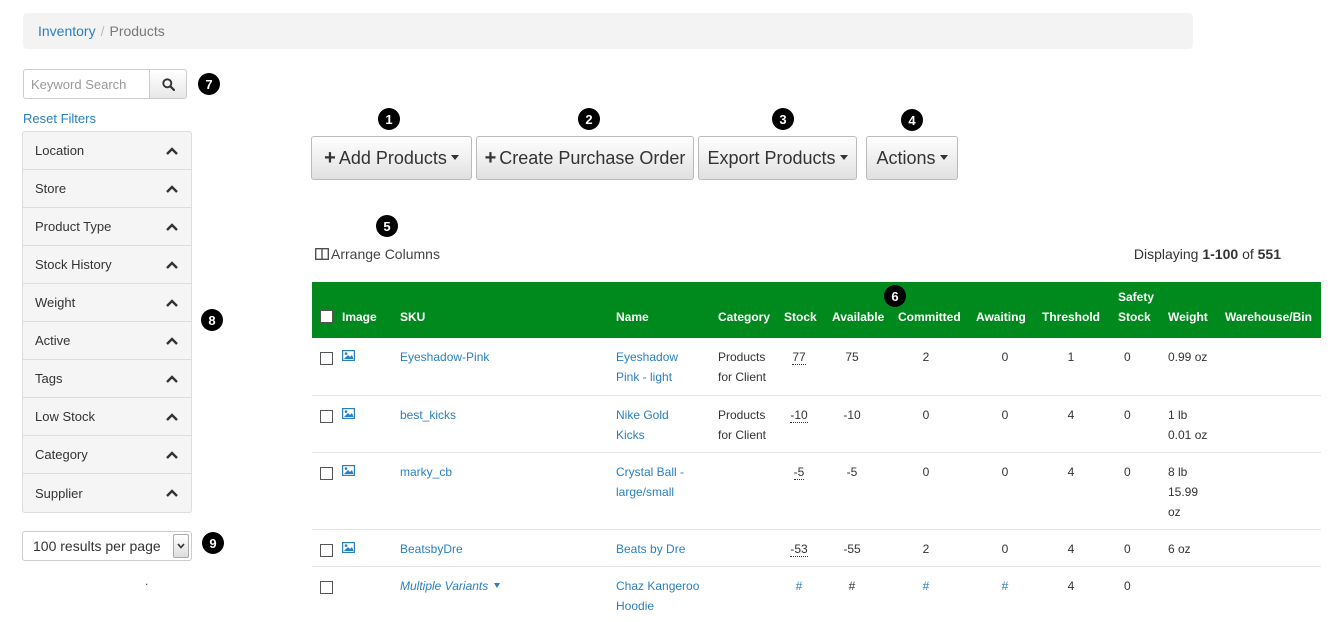 Image resolution: width=1336 pixels, height=622 pixels. I want to click on filter-active: Active, so click(107, 341).